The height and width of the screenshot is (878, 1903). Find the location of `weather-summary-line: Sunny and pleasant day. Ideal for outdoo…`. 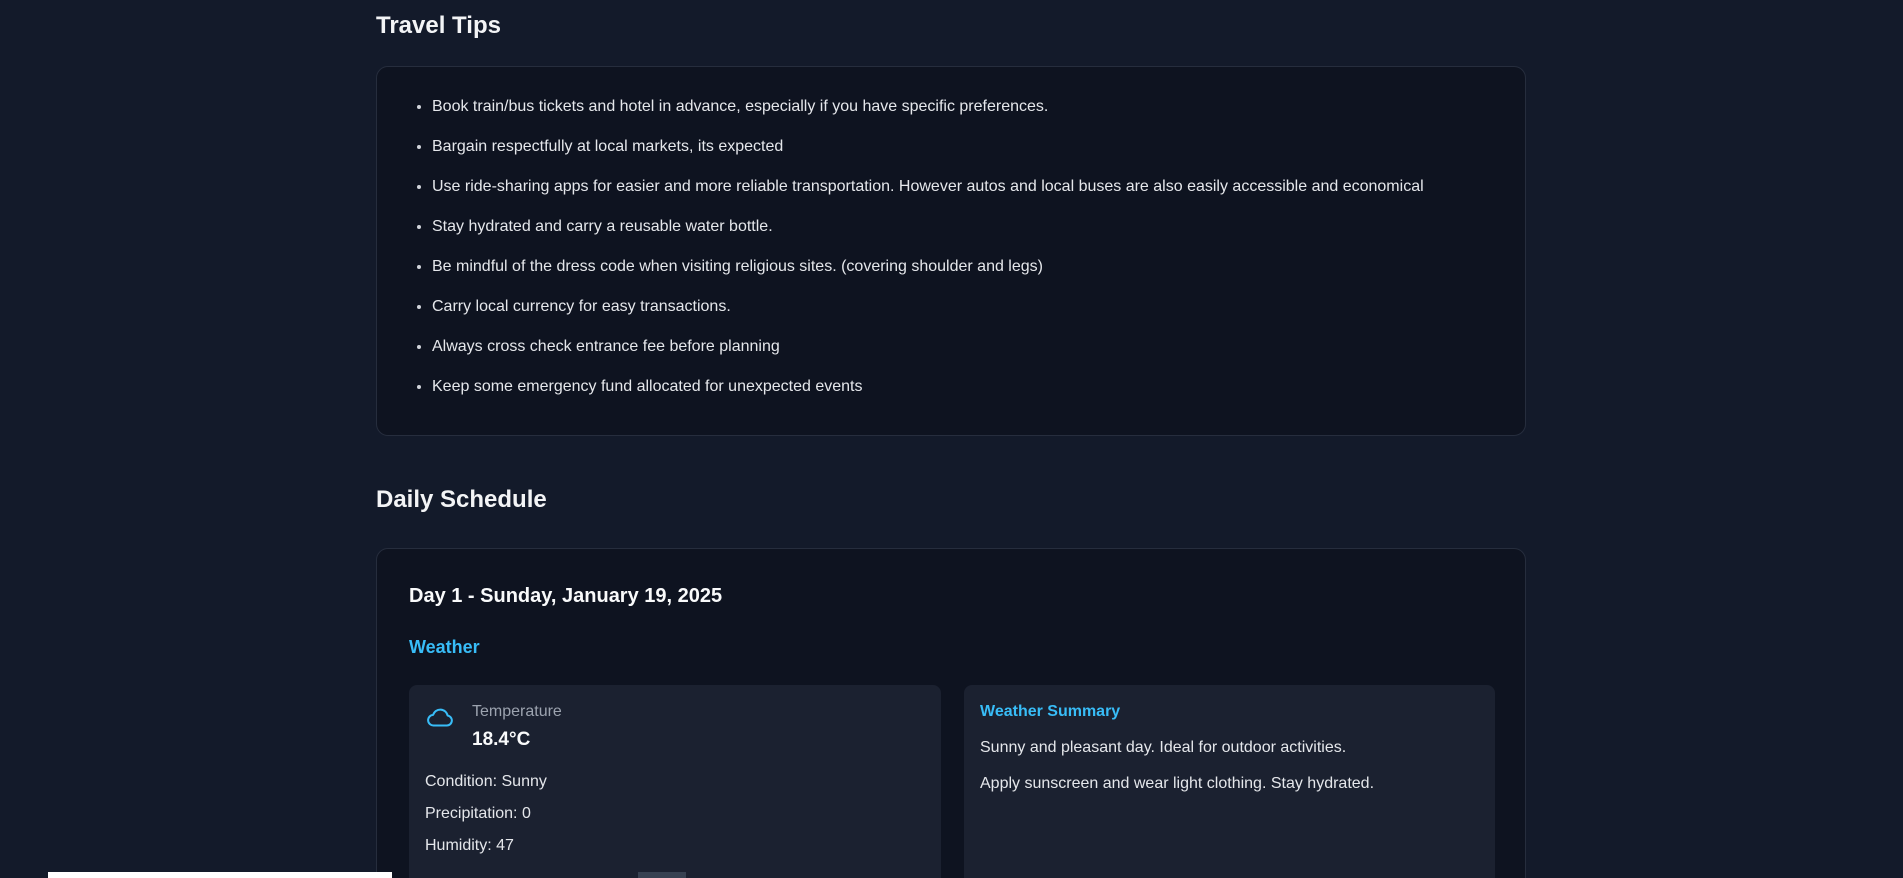

weather-summary-line: Sunny and pleasant day. Ideal for outdoo… is located at coordinates (1163, 747).